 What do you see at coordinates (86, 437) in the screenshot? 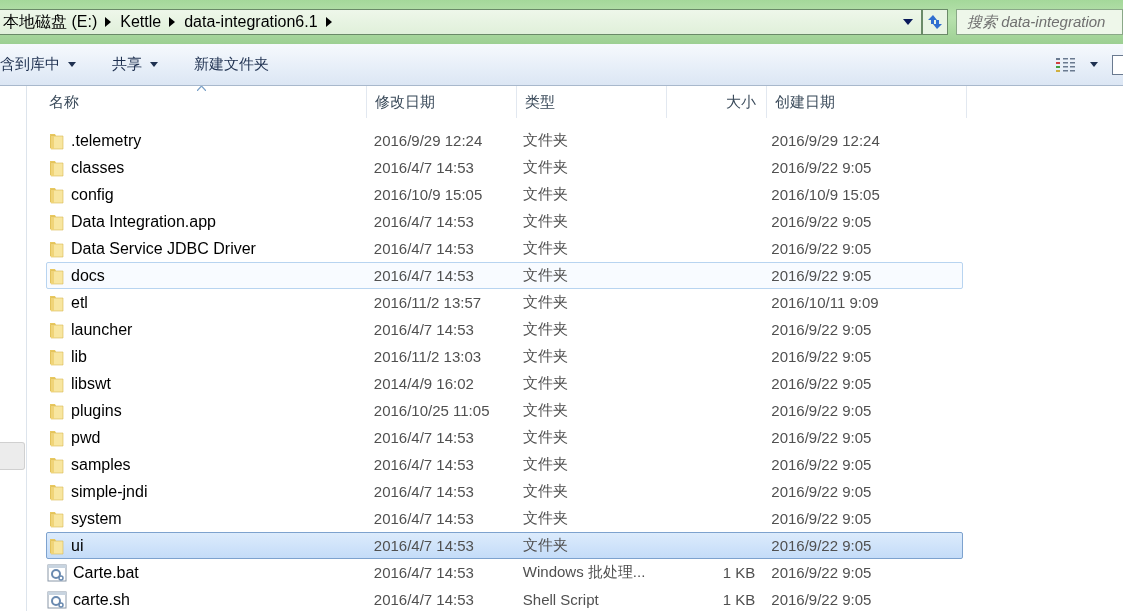
I see `file-name: pwd` at bounding box center [86, 437].